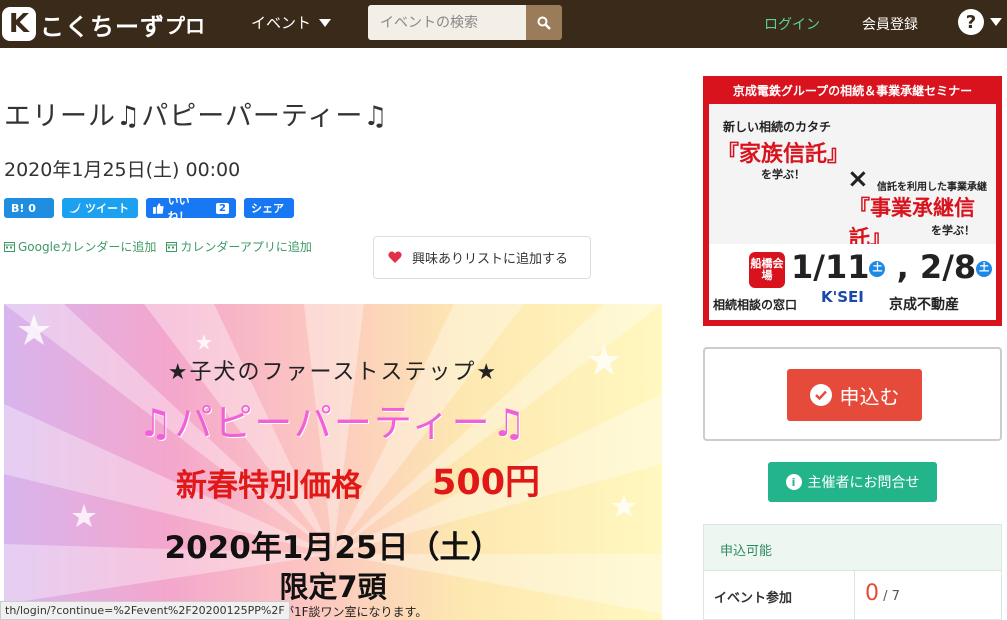  I want to click on flyer-title: ♫パピーパーティー♫, so click(333, 423).